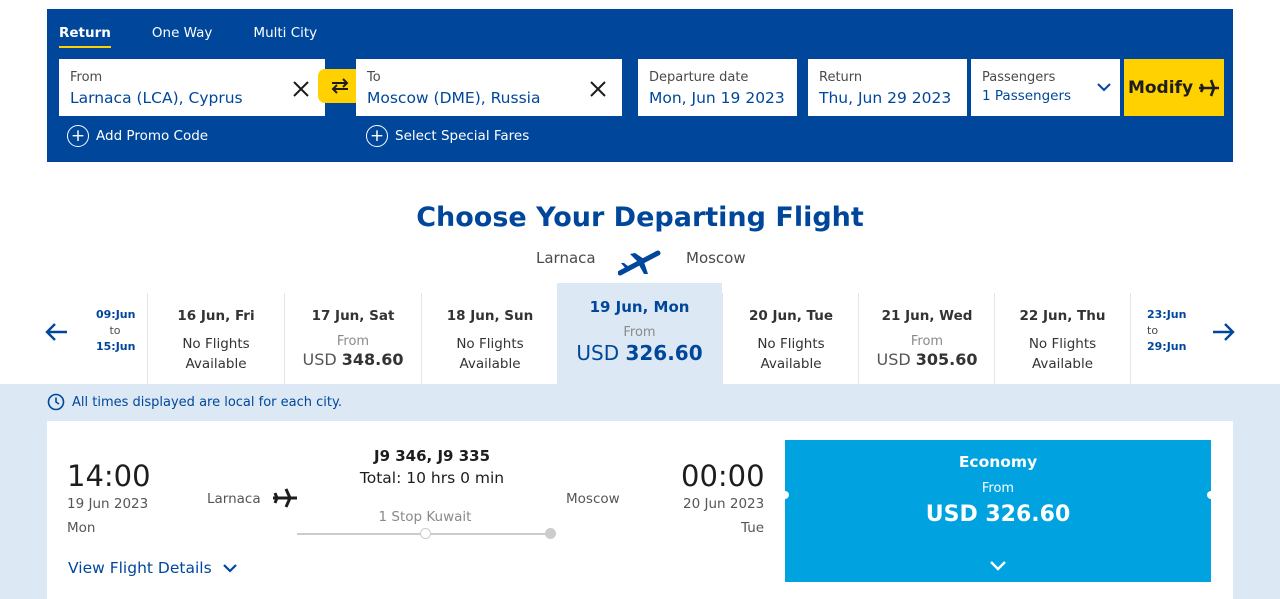 The height and width of the screenshot is (599, 1280). I want to click on to-label: To, so click(374, 77).